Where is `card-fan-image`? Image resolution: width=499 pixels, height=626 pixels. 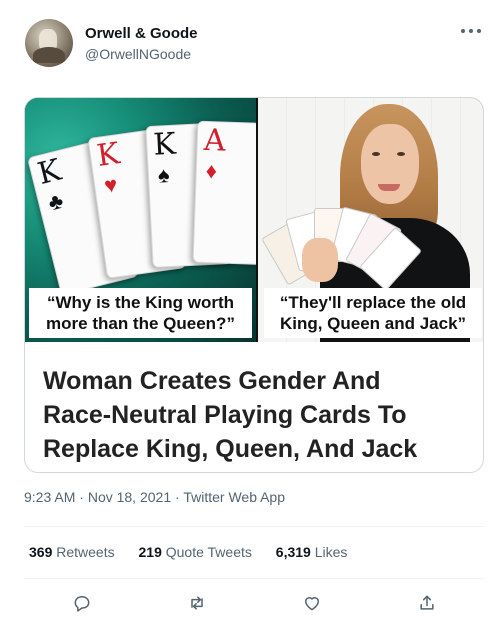 card-fan-image is located at coordinates (342, 247).